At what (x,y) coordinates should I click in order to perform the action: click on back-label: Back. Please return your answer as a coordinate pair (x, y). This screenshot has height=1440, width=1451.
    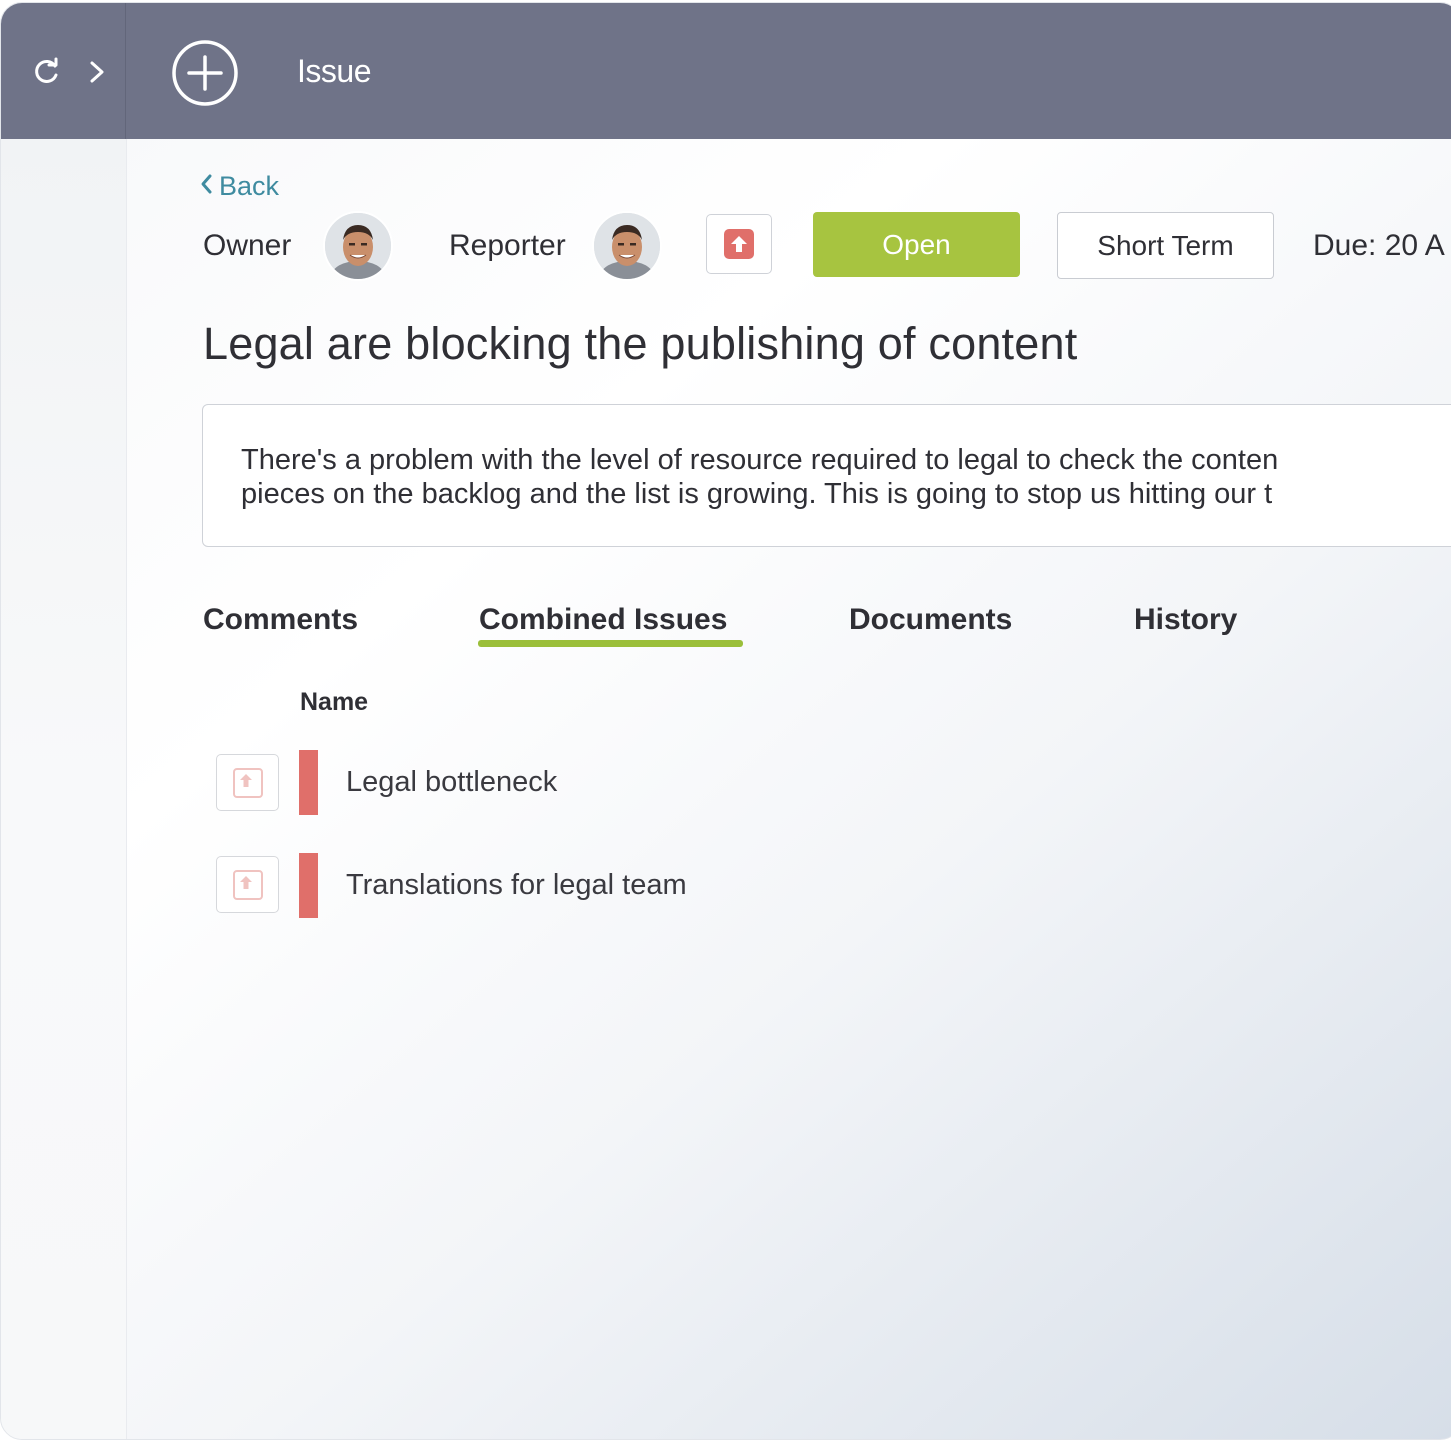
    Looking at the image, I should click on (249, 186).